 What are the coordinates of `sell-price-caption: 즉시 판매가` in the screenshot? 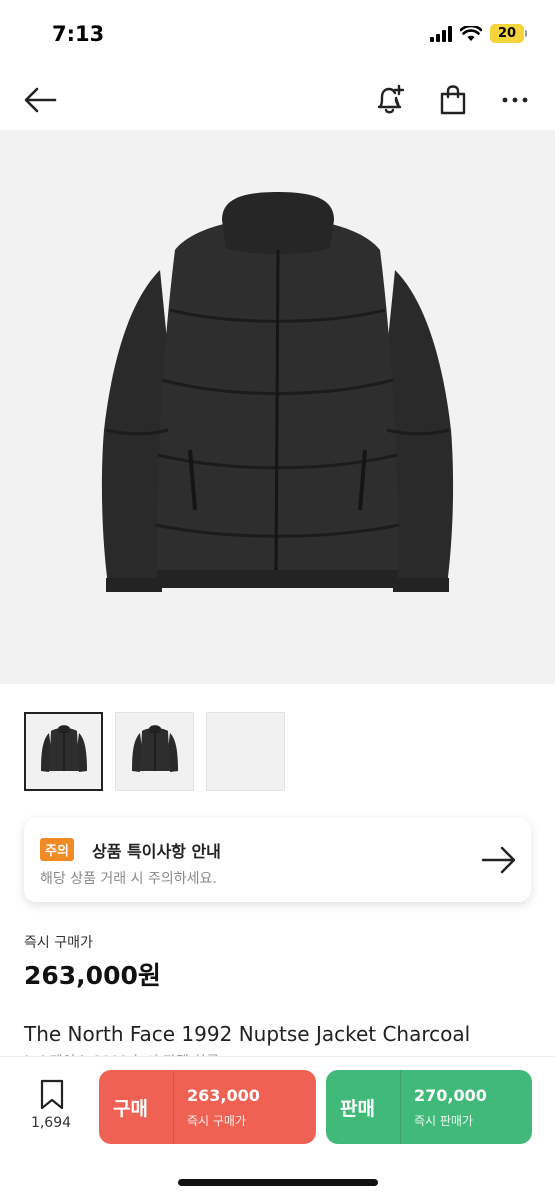 It's located at (444, 1121).